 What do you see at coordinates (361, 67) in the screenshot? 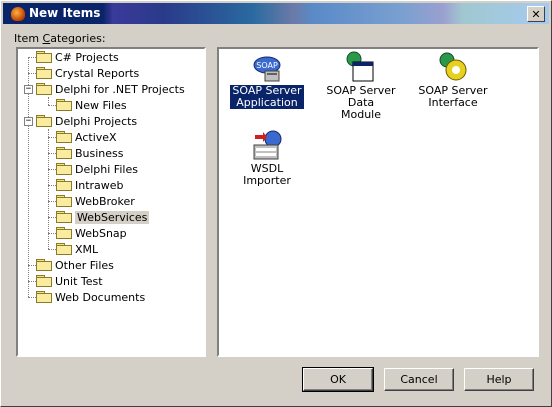
I see `soap-server-data-module-icon` at bounding box center [361, 67].